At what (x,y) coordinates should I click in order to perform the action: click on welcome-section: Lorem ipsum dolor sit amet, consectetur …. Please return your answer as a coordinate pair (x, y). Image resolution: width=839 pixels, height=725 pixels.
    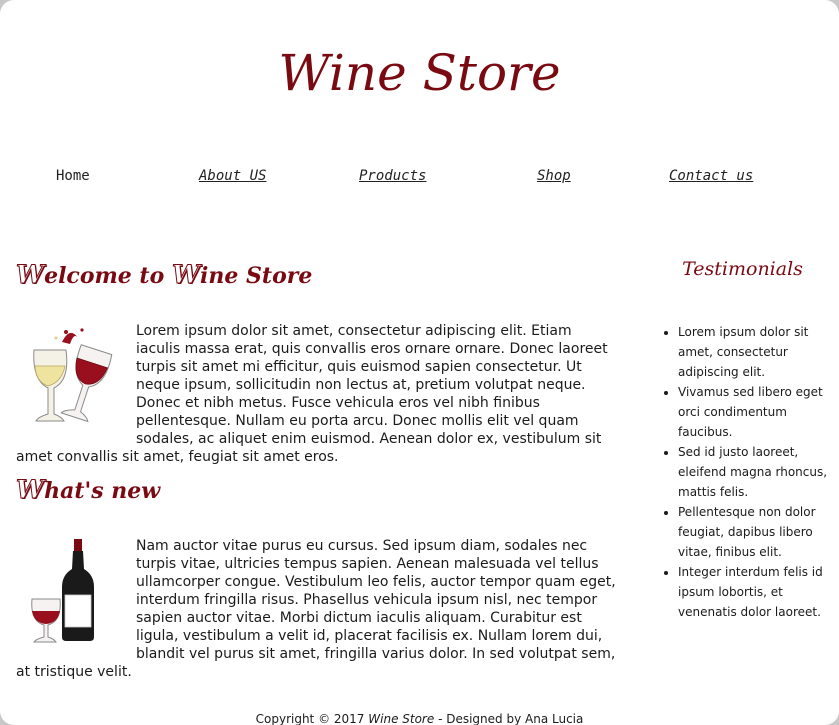
    Looking at the image, I should click on (316, 394).